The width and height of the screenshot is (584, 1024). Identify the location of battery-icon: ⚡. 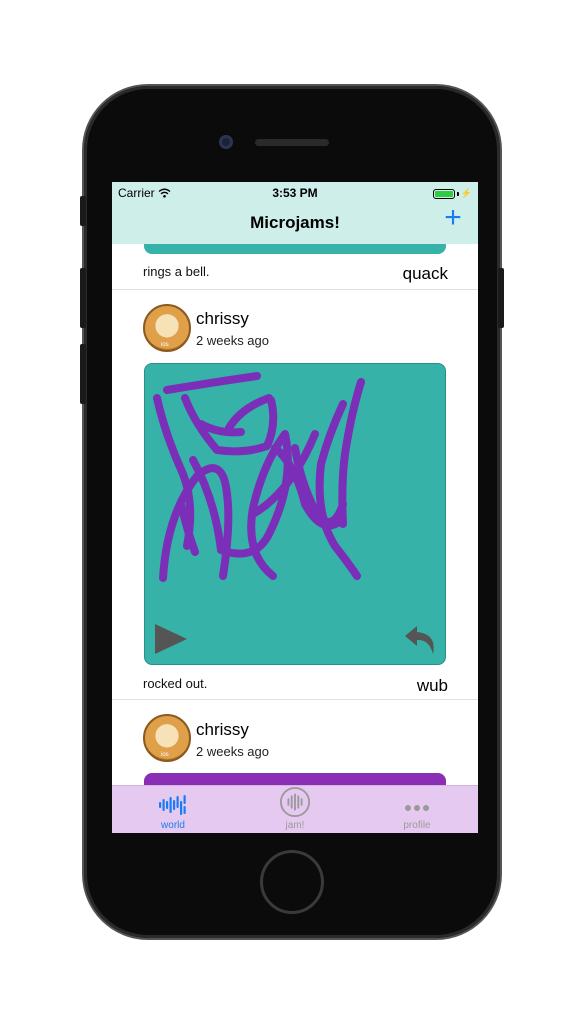
(452, 193).